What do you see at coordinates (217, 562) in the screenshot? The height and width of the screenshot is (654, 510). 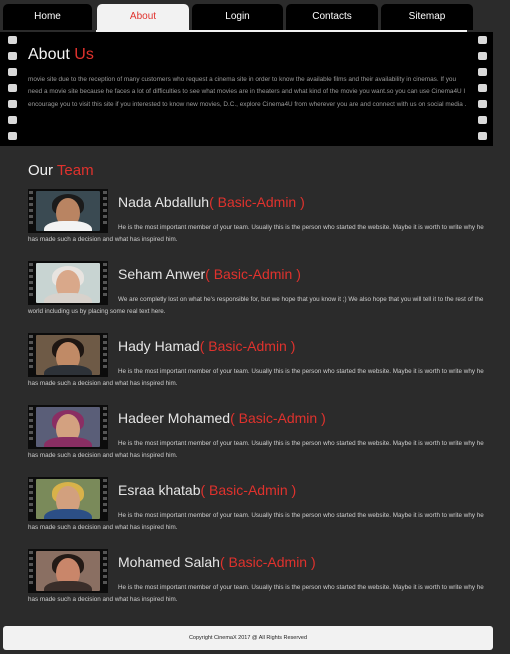 I see `member-name: Mohamed Salah( Basic-Admin )` at bounding box center [217, 562].